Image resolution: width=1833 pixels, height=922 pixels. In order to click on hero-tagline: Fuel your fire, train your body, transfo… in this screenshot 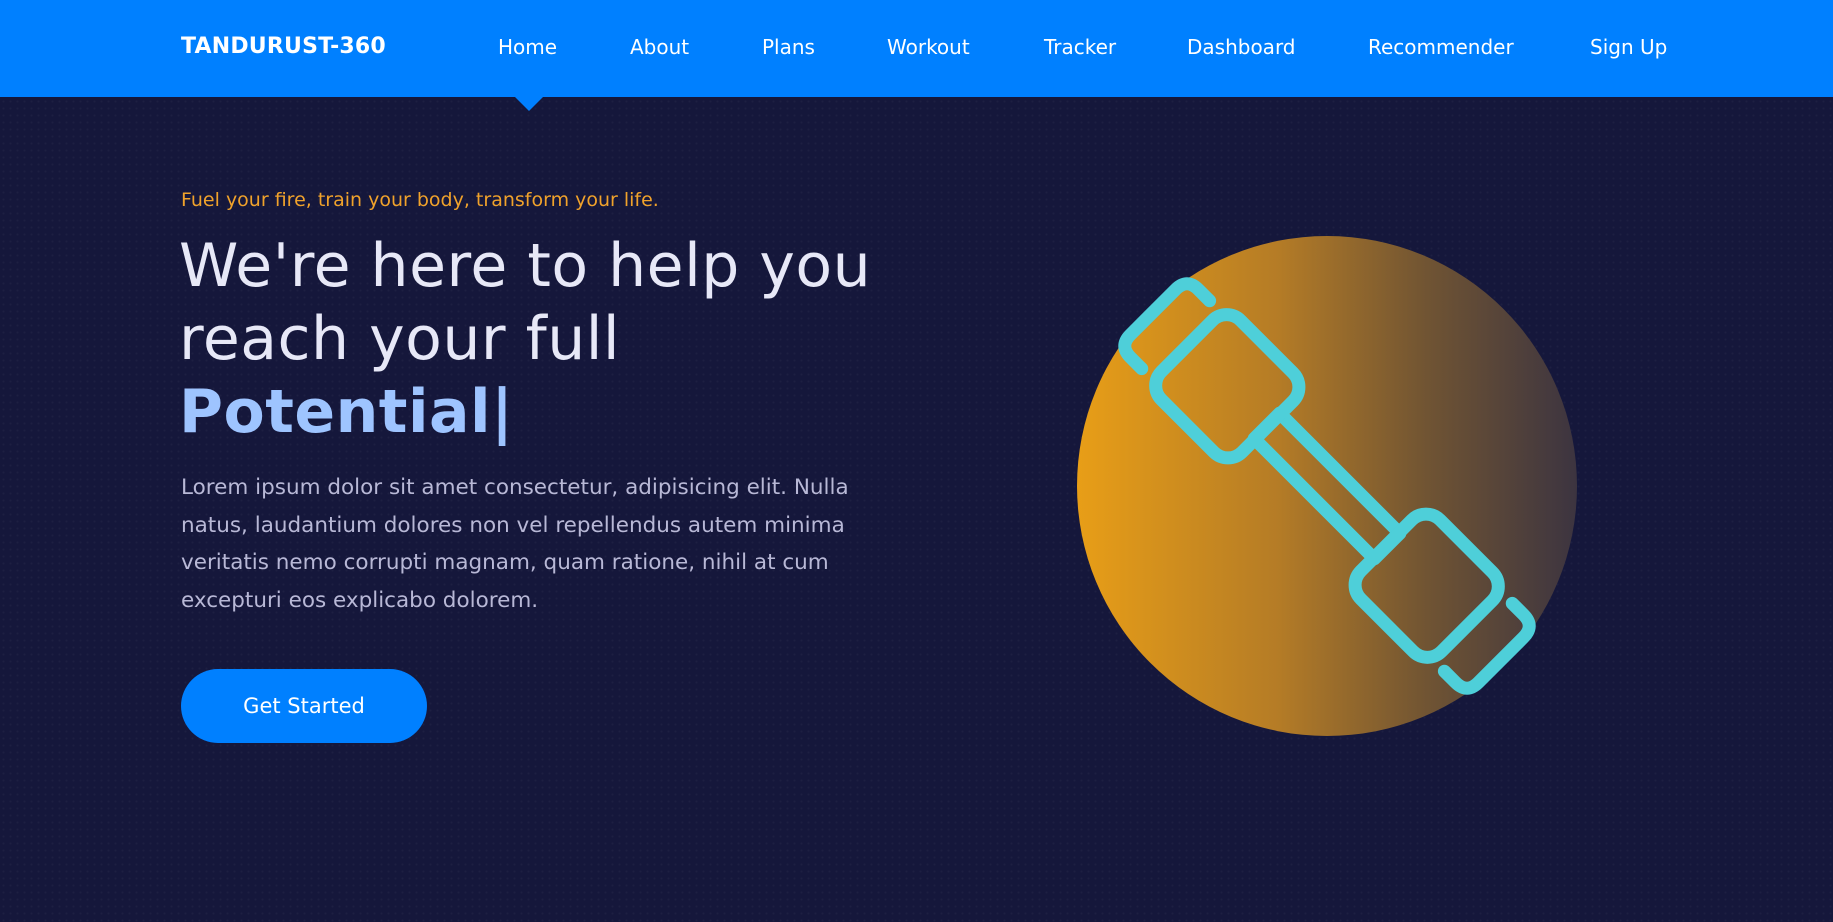, I will do `click(420, 200)`.